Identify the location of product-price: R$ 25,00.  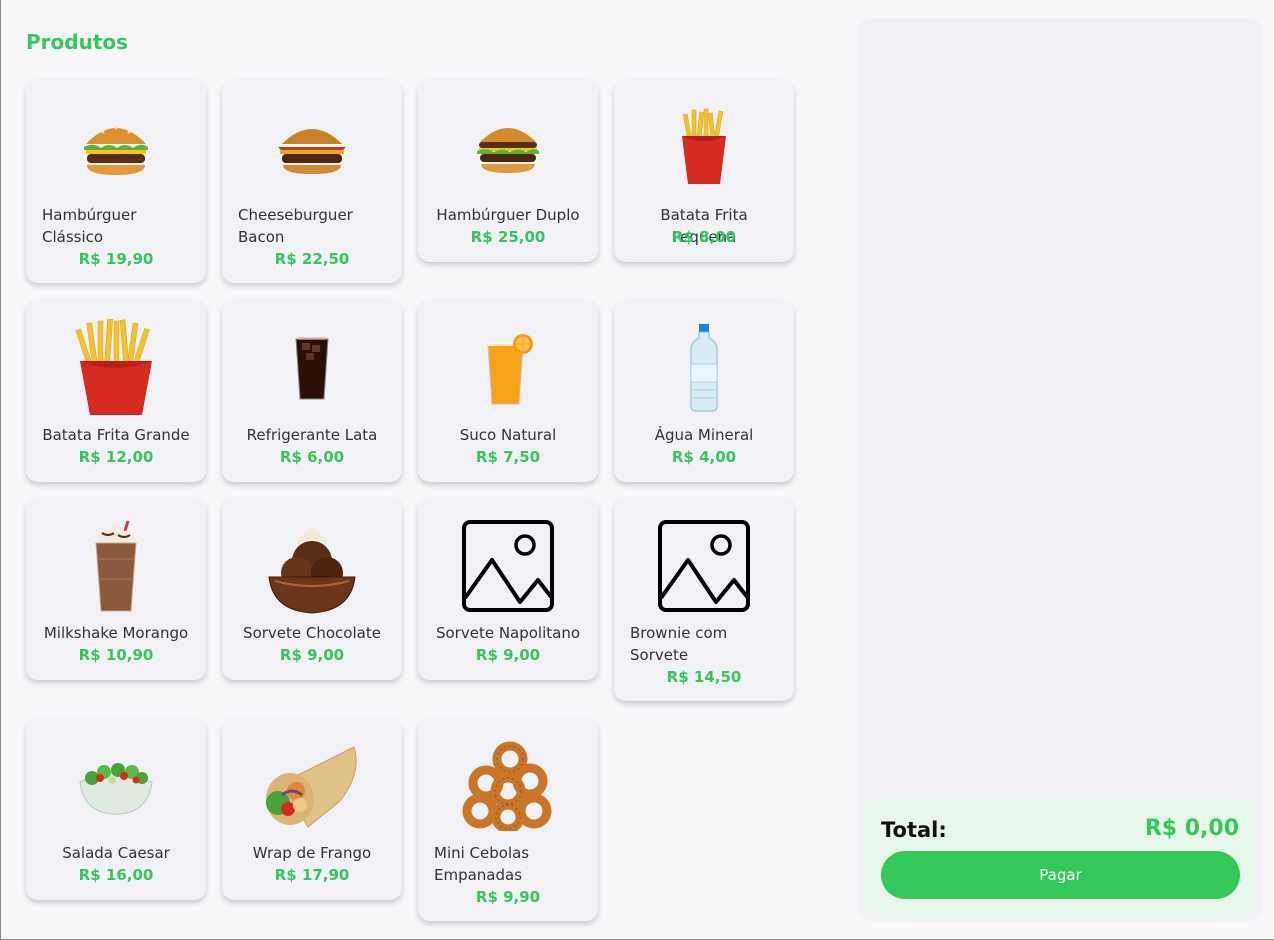
(508, 237).